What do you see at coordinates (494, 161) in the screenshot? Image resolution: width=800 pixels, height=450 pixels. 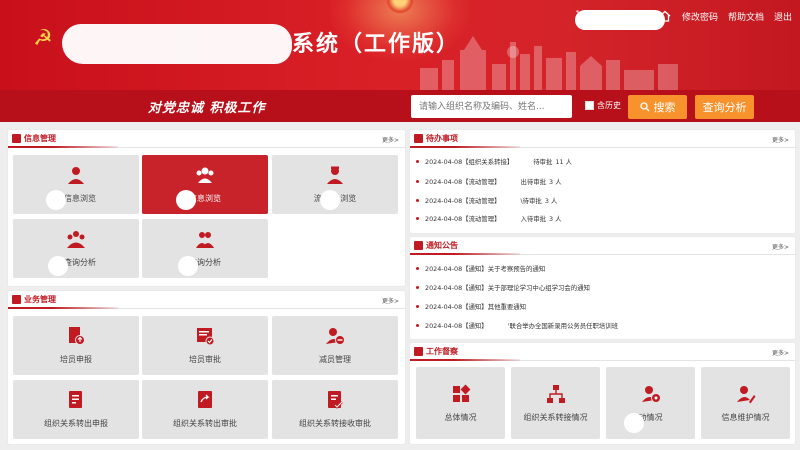 I see `todo-item: 2024-04-08 【组织关系转接】 待审批 11 人` at bounding box center [494, 161].